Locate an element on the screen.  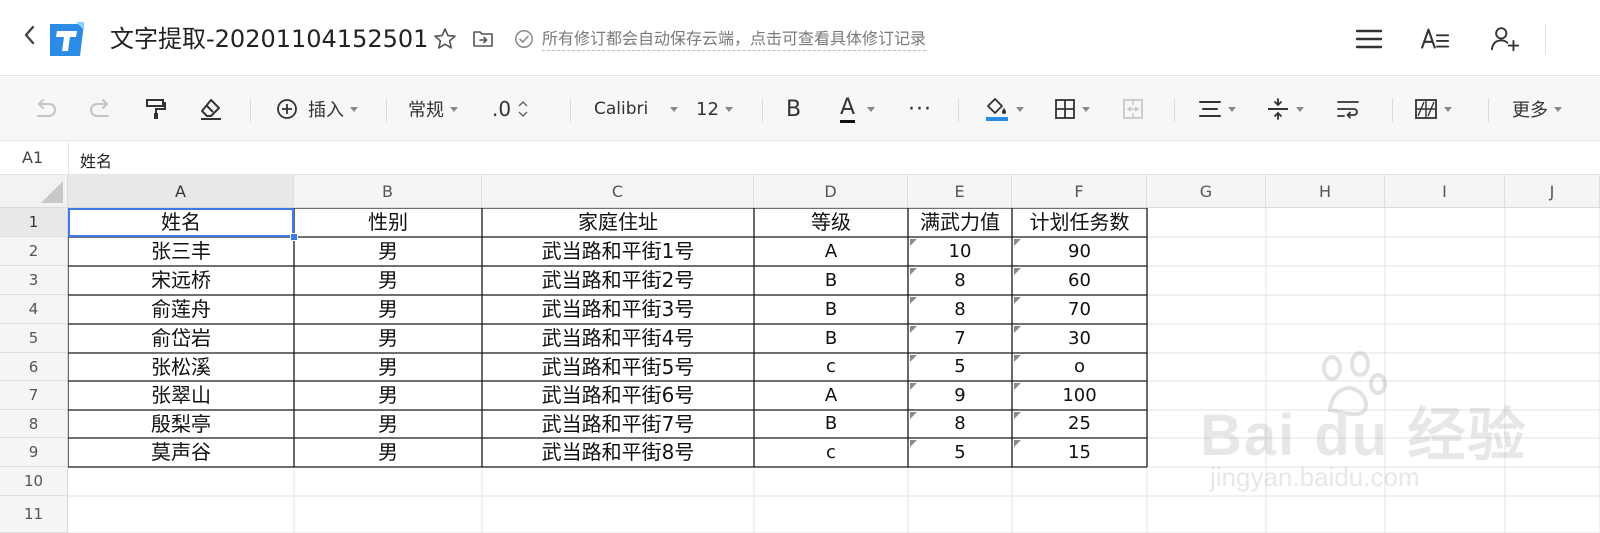
data-cell-c9: 武当路和平街8号 is located at coordinates (618, 452).